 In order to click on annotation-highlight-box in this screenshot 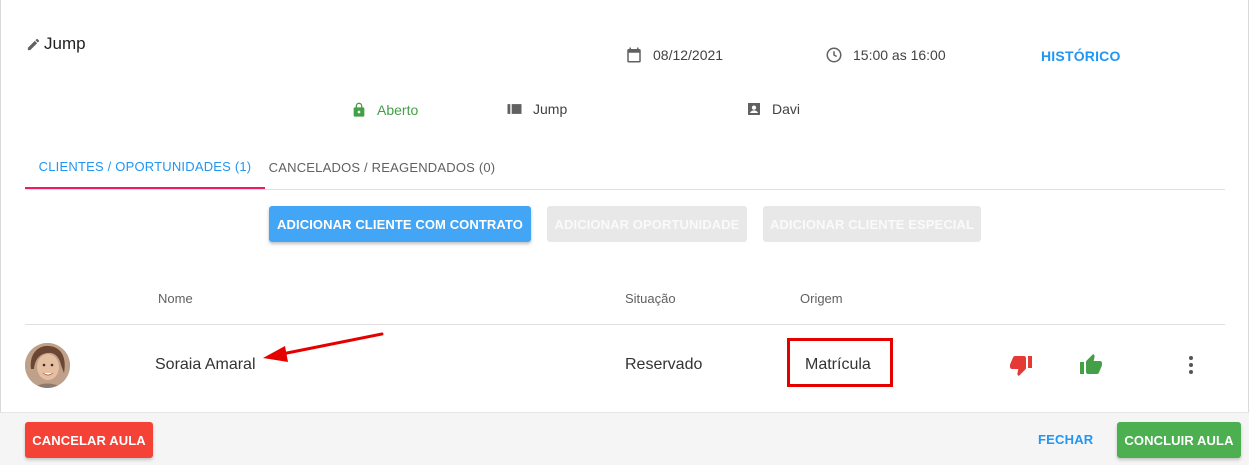, I will do `click(840, 362)`.